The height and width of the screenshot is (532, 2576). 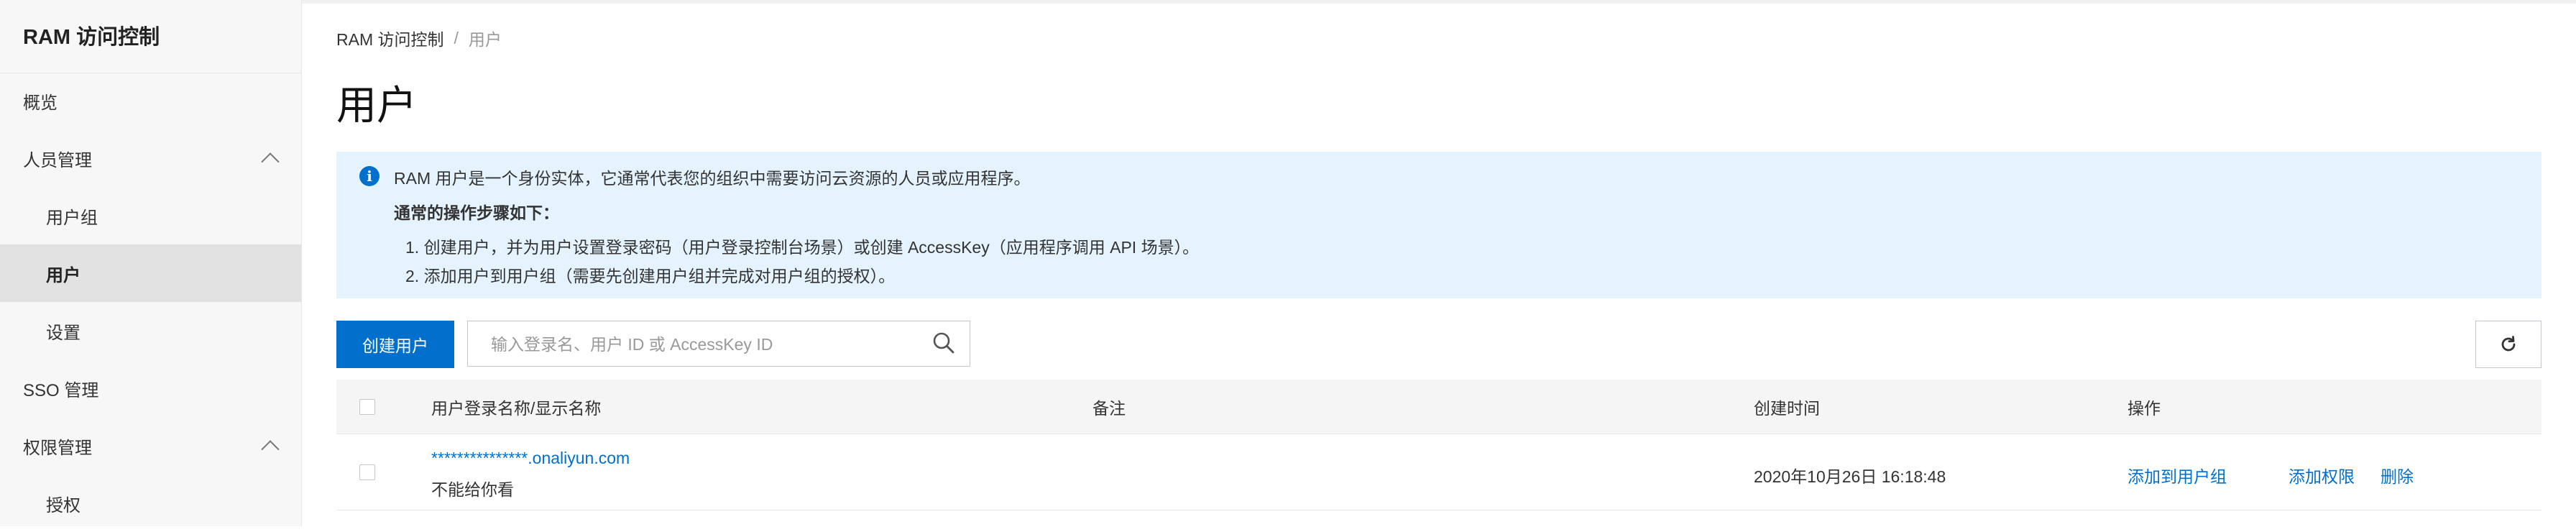 I want to click on breadcrumb-current: 用户, so click(x=485, y=39).